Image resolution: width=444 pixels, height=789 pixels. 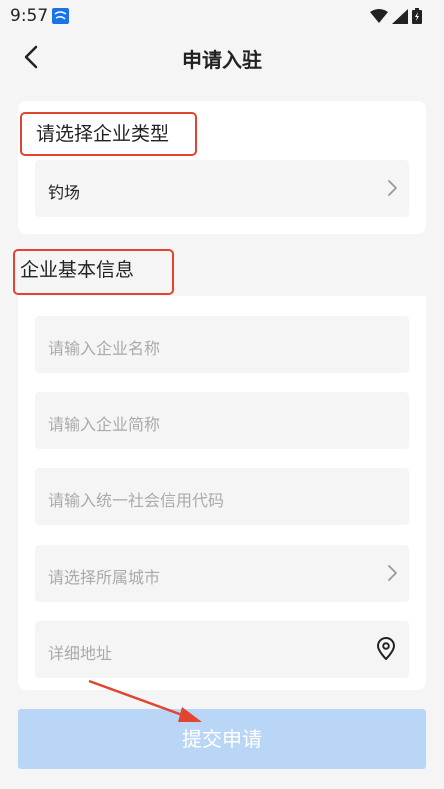 I want to click on navigation-bar: 申请入驻, so click(x=222, y=57).